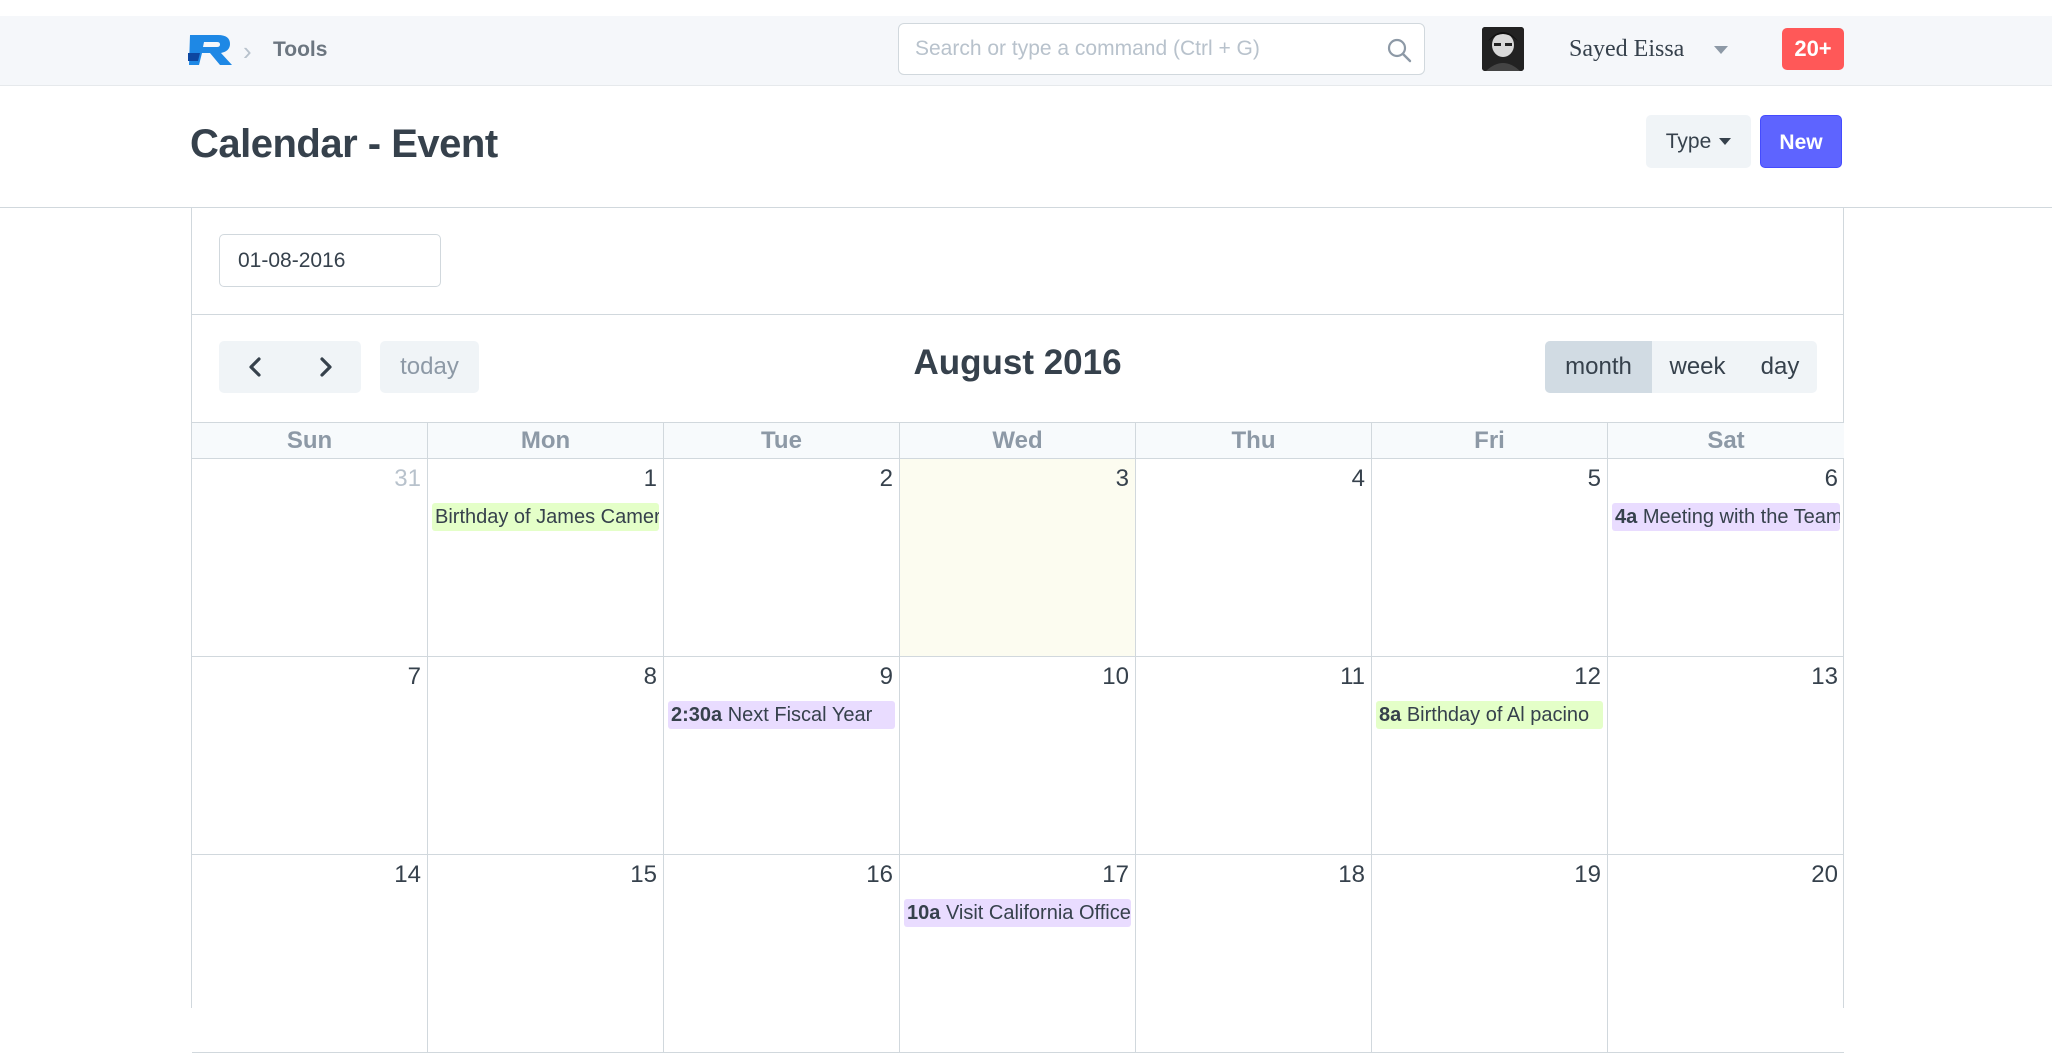 The height and width of the screenshot is (1053, 2052). Describe the element at coordinates (1399, 50) in the screenshot. I see `search-icon` at that location.